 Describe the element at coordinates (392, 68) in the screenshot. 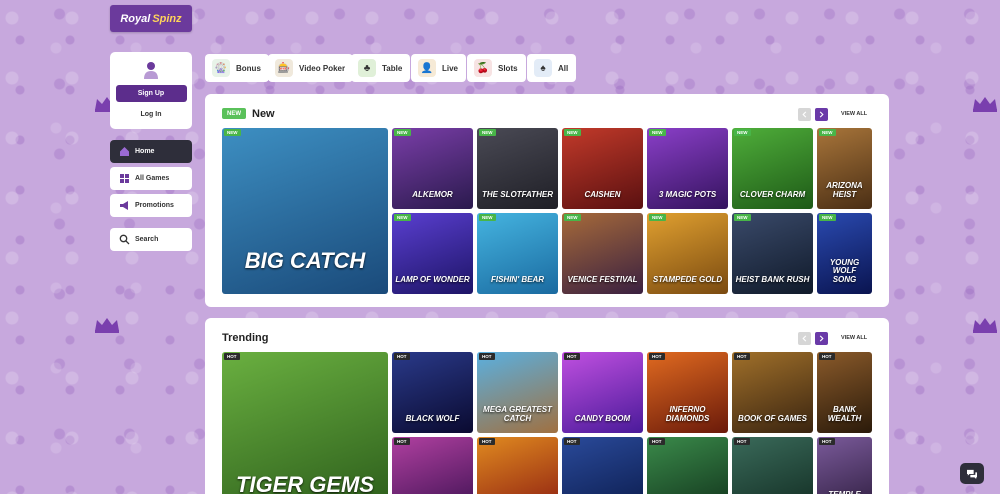

I see `category-label: Table` at that location.